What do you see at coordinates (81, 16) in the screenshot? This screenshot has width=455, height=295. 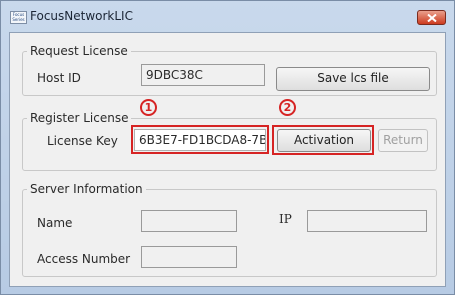 I see `window-title: FocusNetworkLIC` at bounding box center [81, 16].